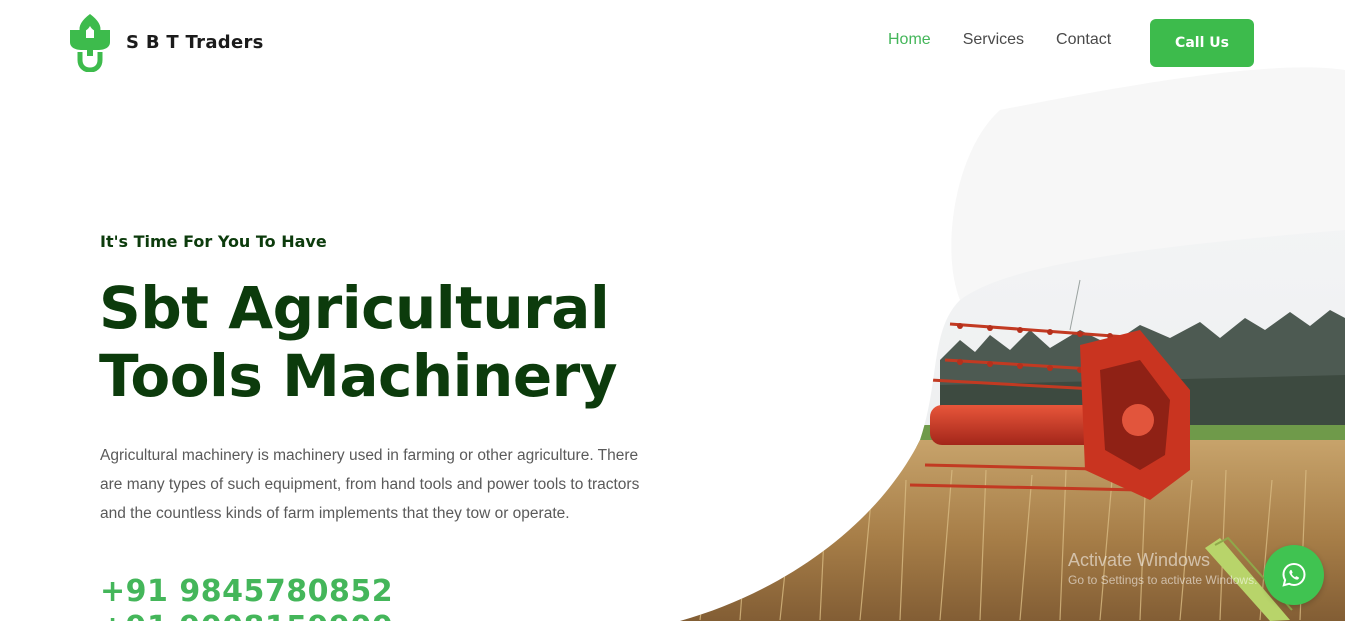  Describe the element at coordinates (90, 43) in the screenshot. I see `leaf-plug-icon` at that location.